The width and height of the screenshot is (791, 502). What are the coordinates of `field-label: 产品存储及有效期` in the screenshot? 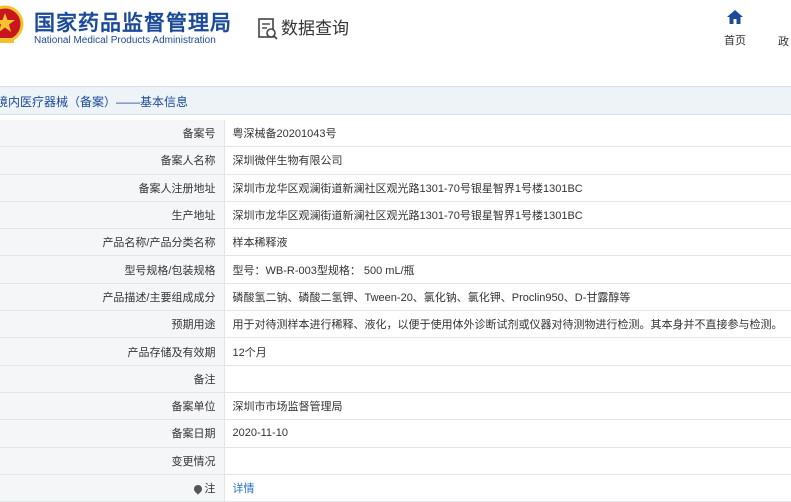 It's located at (112, 351).